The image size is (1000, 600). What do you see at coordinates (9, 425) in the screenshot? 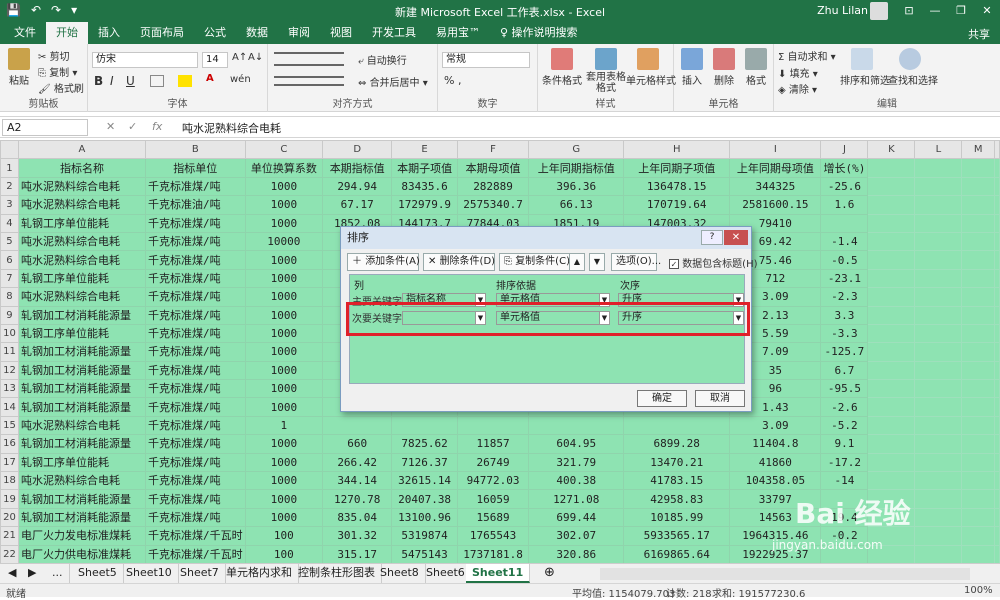
I see `row-header: 15` at bounding box center [9, 425].